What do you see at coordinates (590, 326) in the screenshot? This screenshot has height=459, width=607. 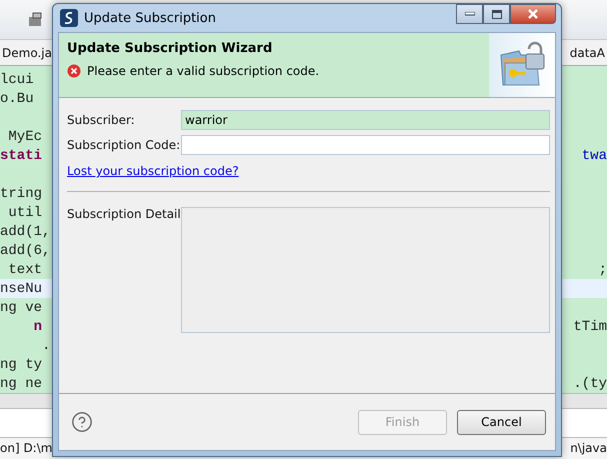 I see `code-text: tTim` at bounding box center [590, 326].